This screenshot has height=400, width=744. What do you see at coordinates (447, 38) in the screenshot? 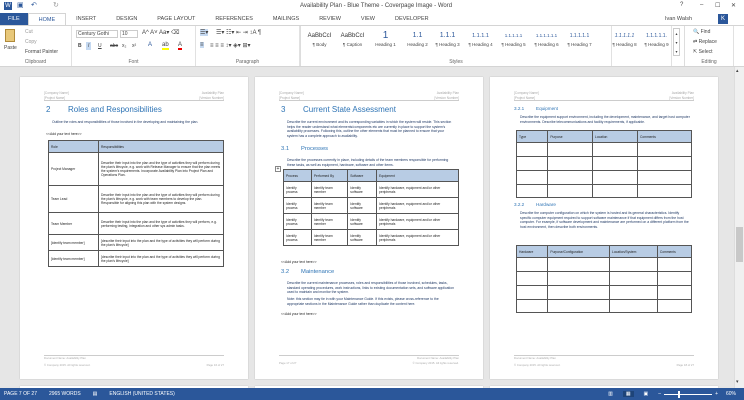
I see `style-heading-3: 1.1.1 ¶ Heading 3` at bounding box center [447, 38].